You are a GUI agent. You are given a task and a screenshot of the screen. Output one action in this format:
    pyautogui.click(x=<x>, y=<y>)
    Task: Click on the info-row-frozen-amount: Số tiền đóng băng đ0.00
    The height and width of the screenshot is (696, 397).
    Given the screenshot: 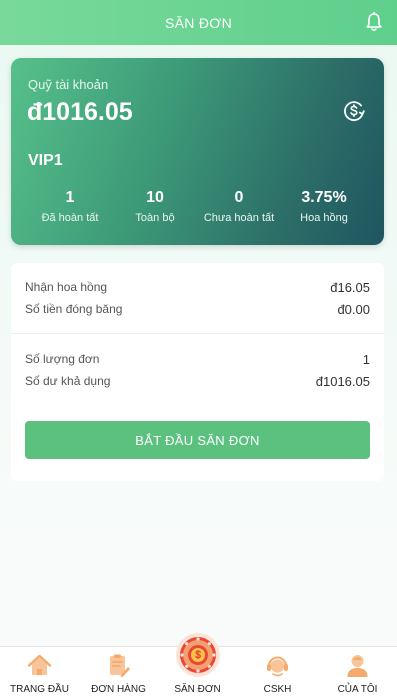 What is the action you would take?
    pyautogui.click(x=197, y=311)
    